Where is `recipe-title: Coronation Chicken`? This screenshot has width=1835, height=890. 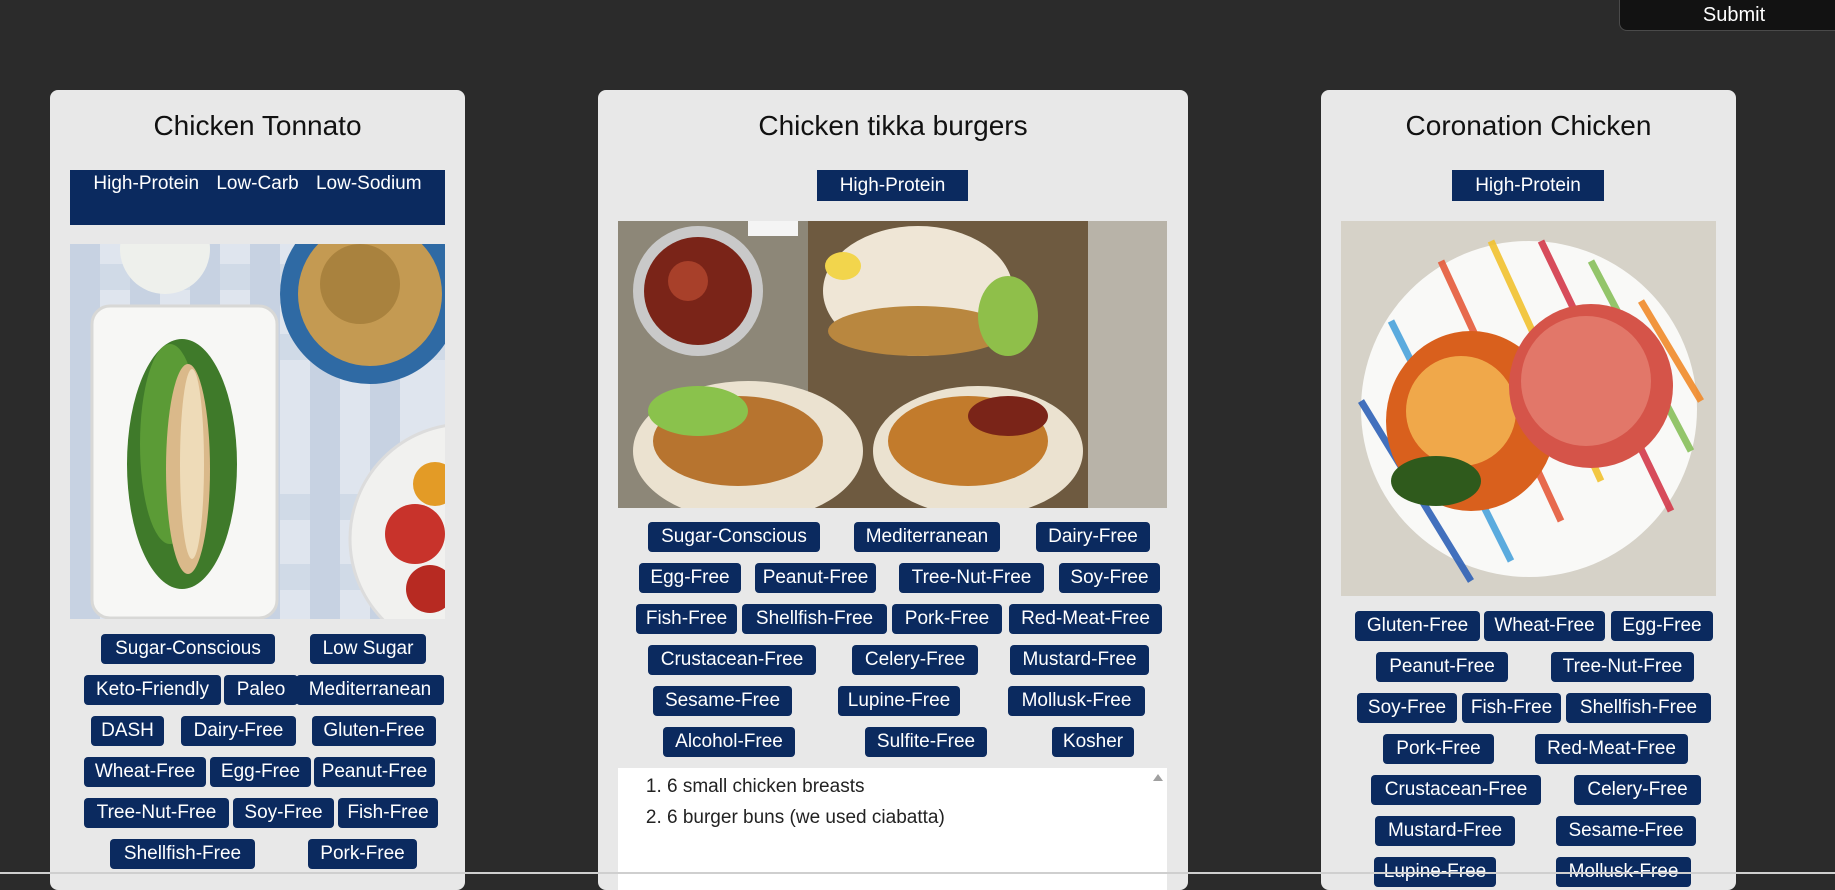
recipe-title: Coronation Chicken is located at coordinates (1528, 125).